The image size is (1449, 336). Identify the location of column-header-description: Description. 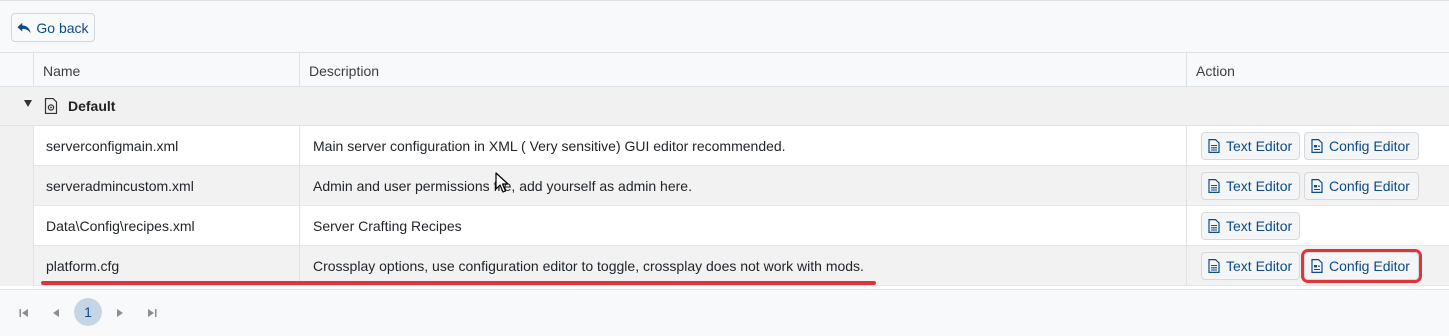
(743, 69).